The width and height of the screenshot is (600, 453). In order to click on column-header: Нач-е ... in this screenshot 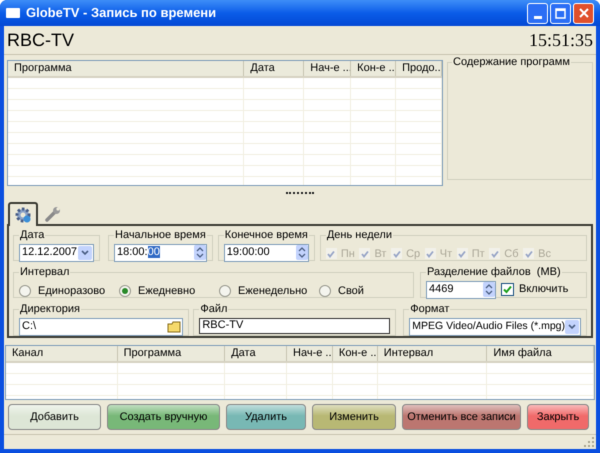, I will do `click(310, 353)`.